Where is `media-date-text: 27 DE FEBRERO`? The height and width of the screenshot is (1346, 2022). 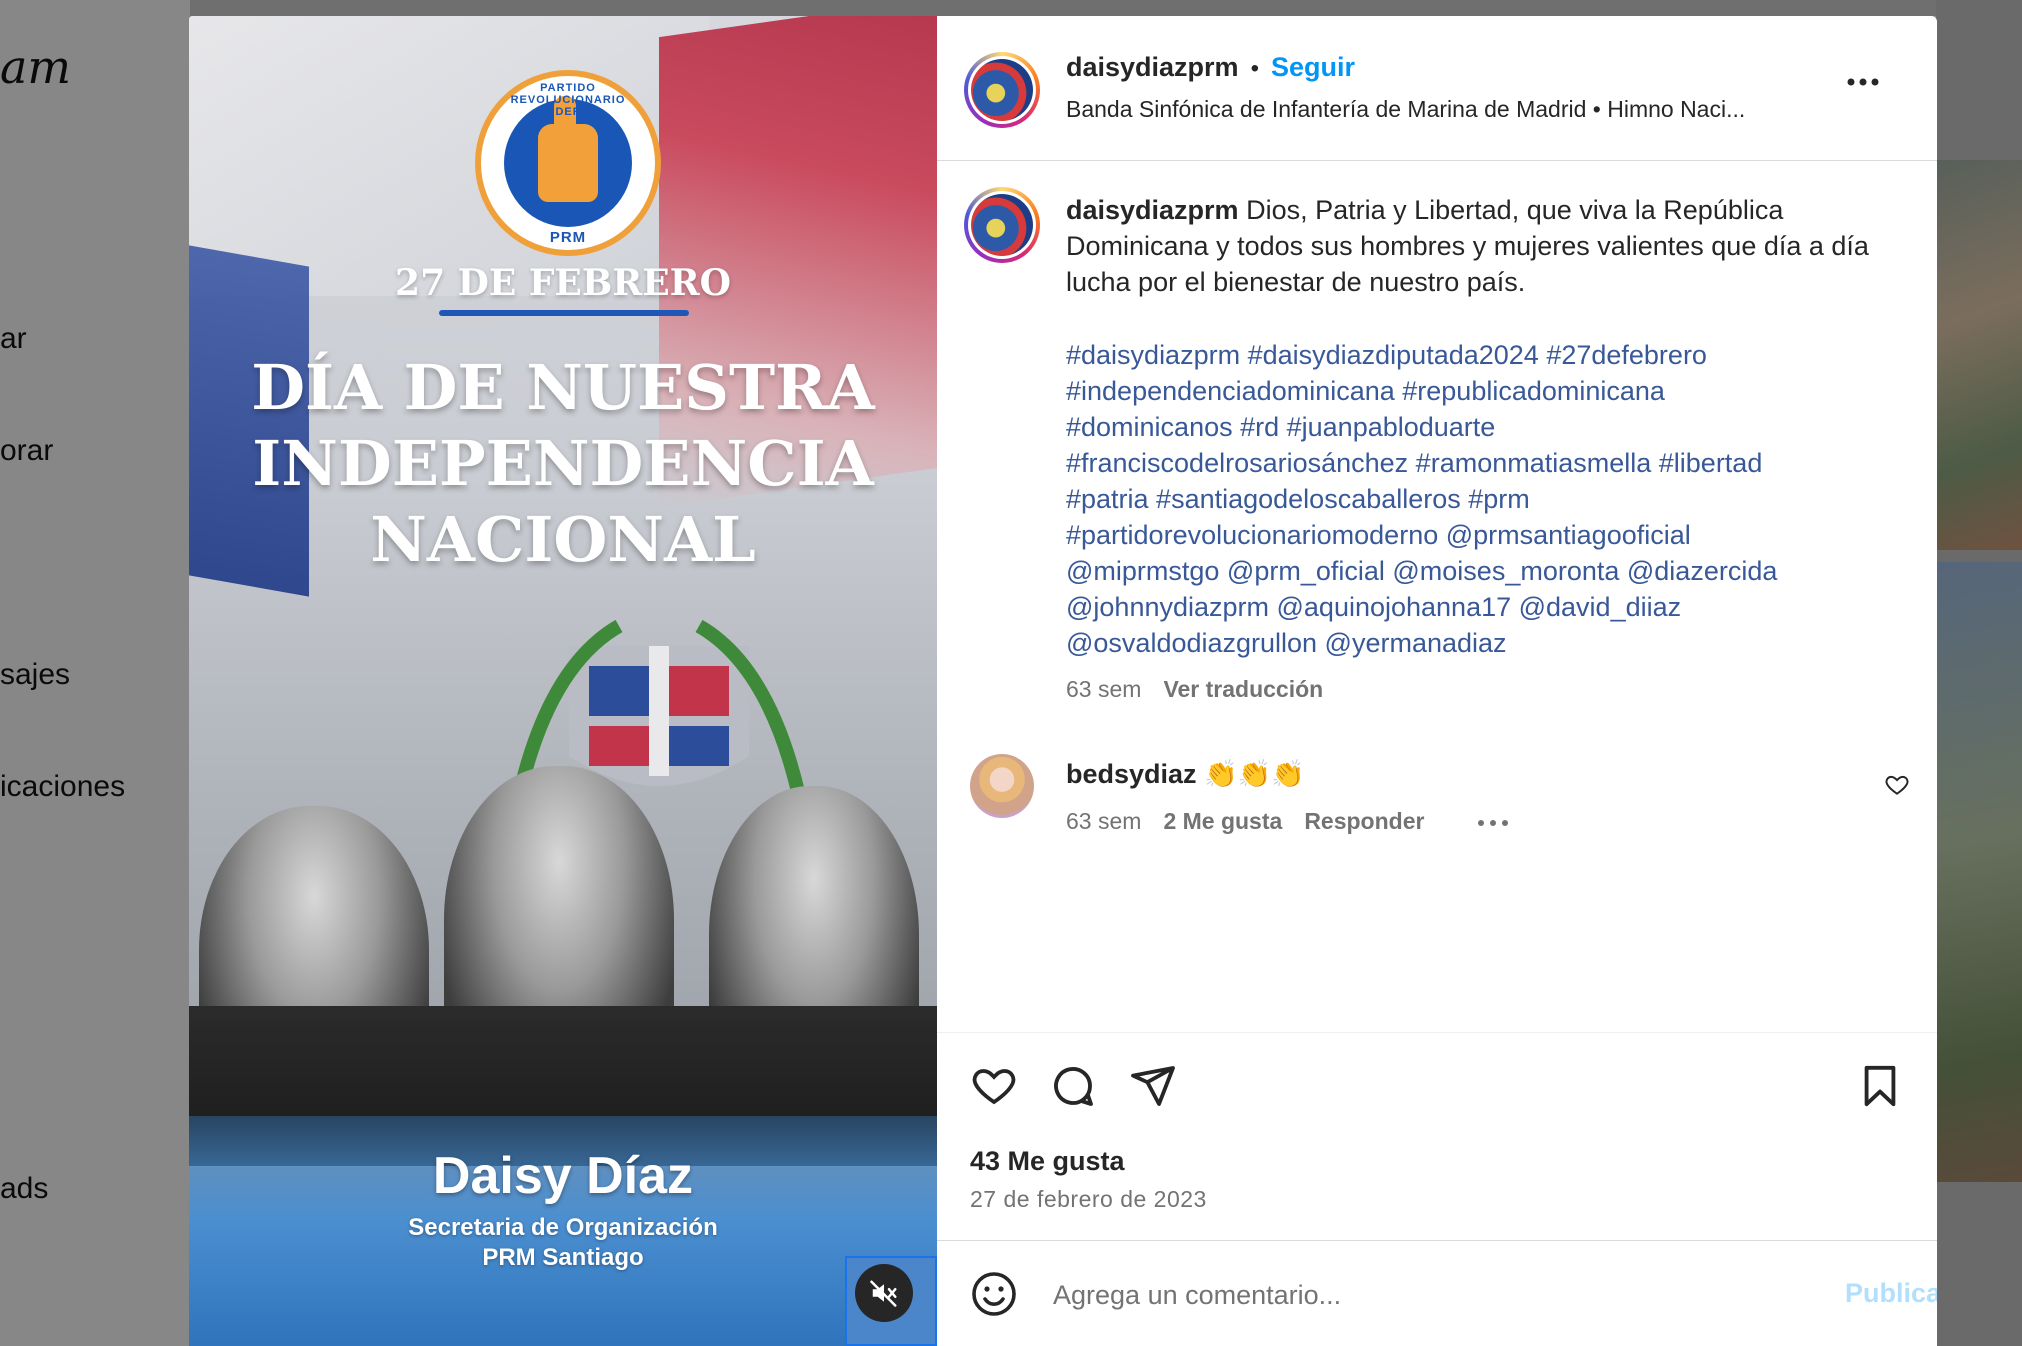
media-date-text: 27 DE FEBRERO is located at coordinates (563, 283).